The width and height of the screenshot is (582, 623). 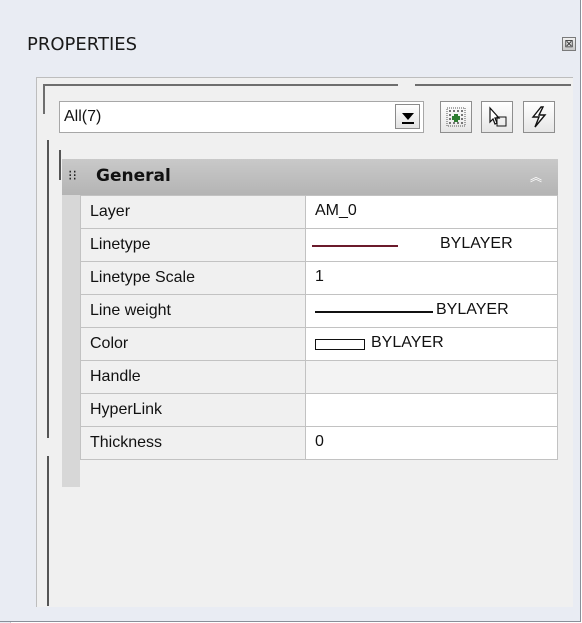 I want to click on property-row-line-weight: Line weight BYLAYER, so click(x=319, y=311).